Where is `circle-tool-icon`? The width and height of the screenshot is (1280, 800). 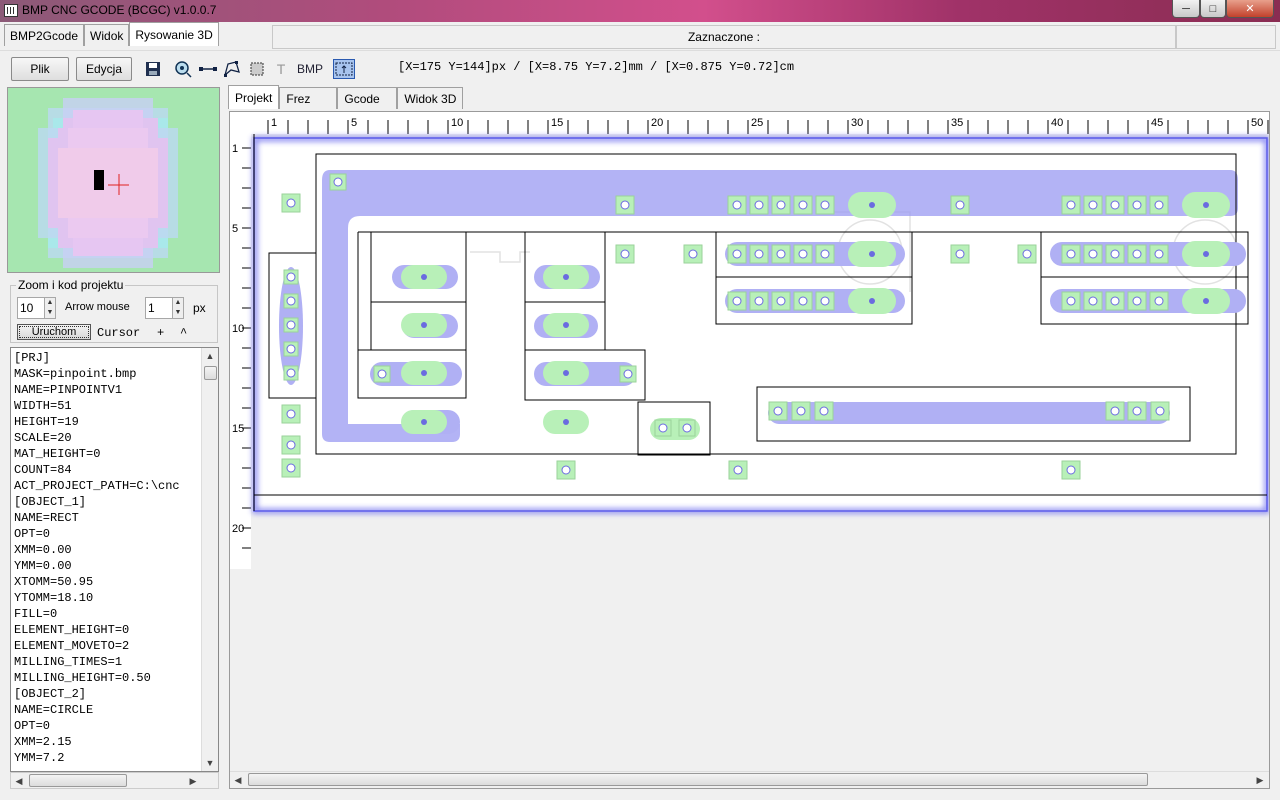 circle-tool-icon is located at coordinates (183, 69).